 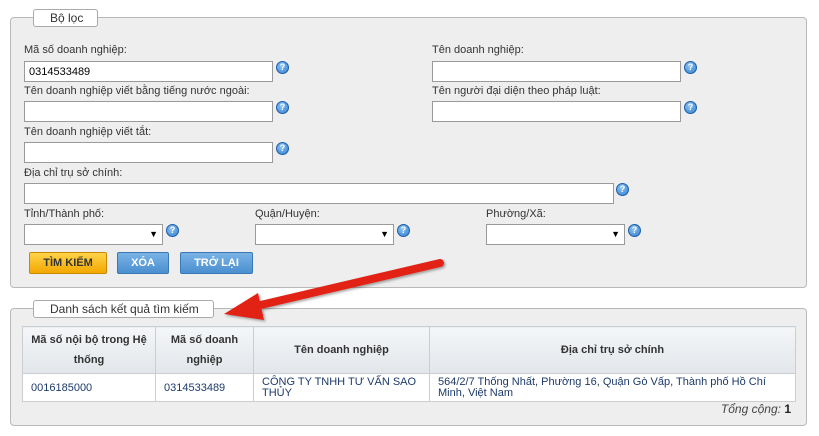 I want to click on district-label: Quận/Huyện:, so click(x=287, y=214).